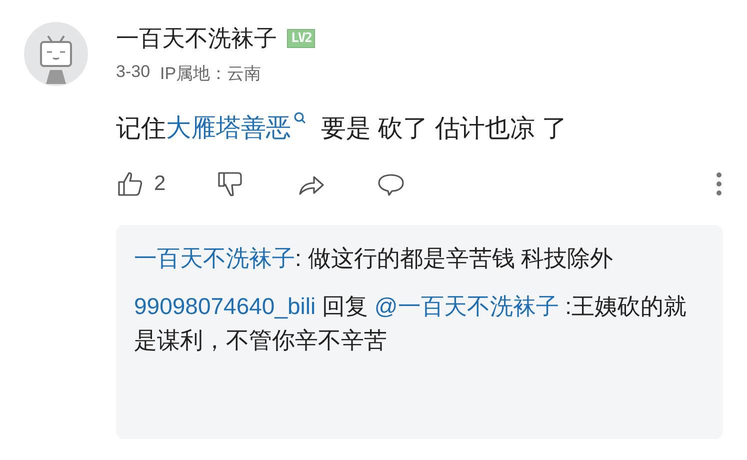  Describe the element at coordinates (301, 38) in the screenshot. I see `level-badge: LV2` at that location.